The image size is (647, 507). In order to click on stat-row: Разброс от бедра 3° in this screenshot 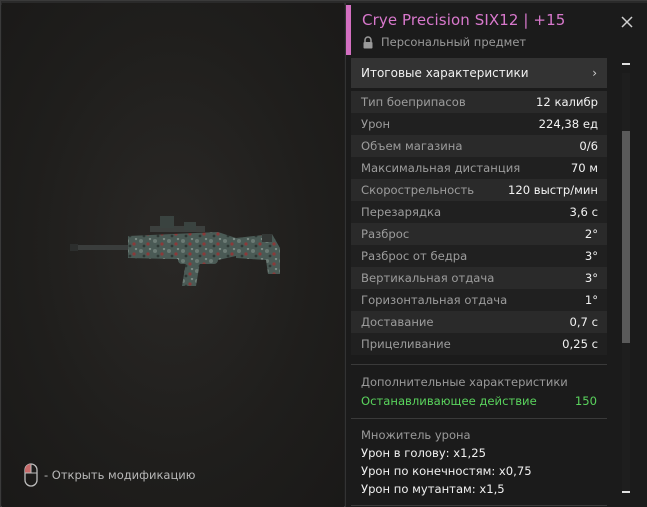, I will do `click(479, 256)`.